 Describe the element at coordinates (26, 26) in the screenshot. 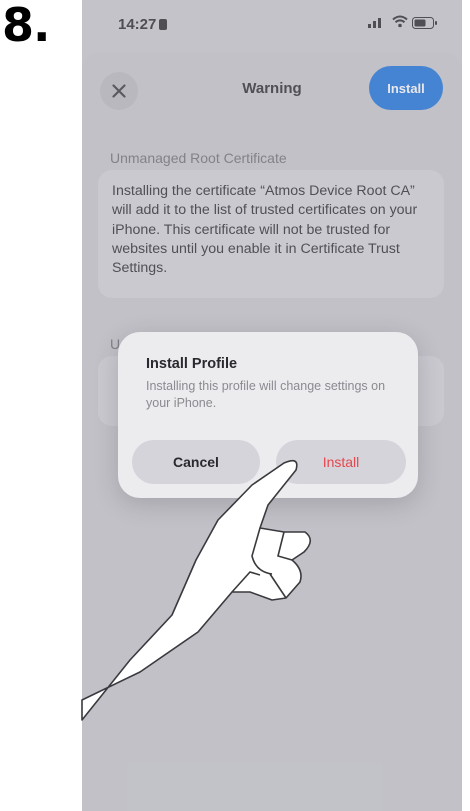

I see `step-number: 8.` at that location.